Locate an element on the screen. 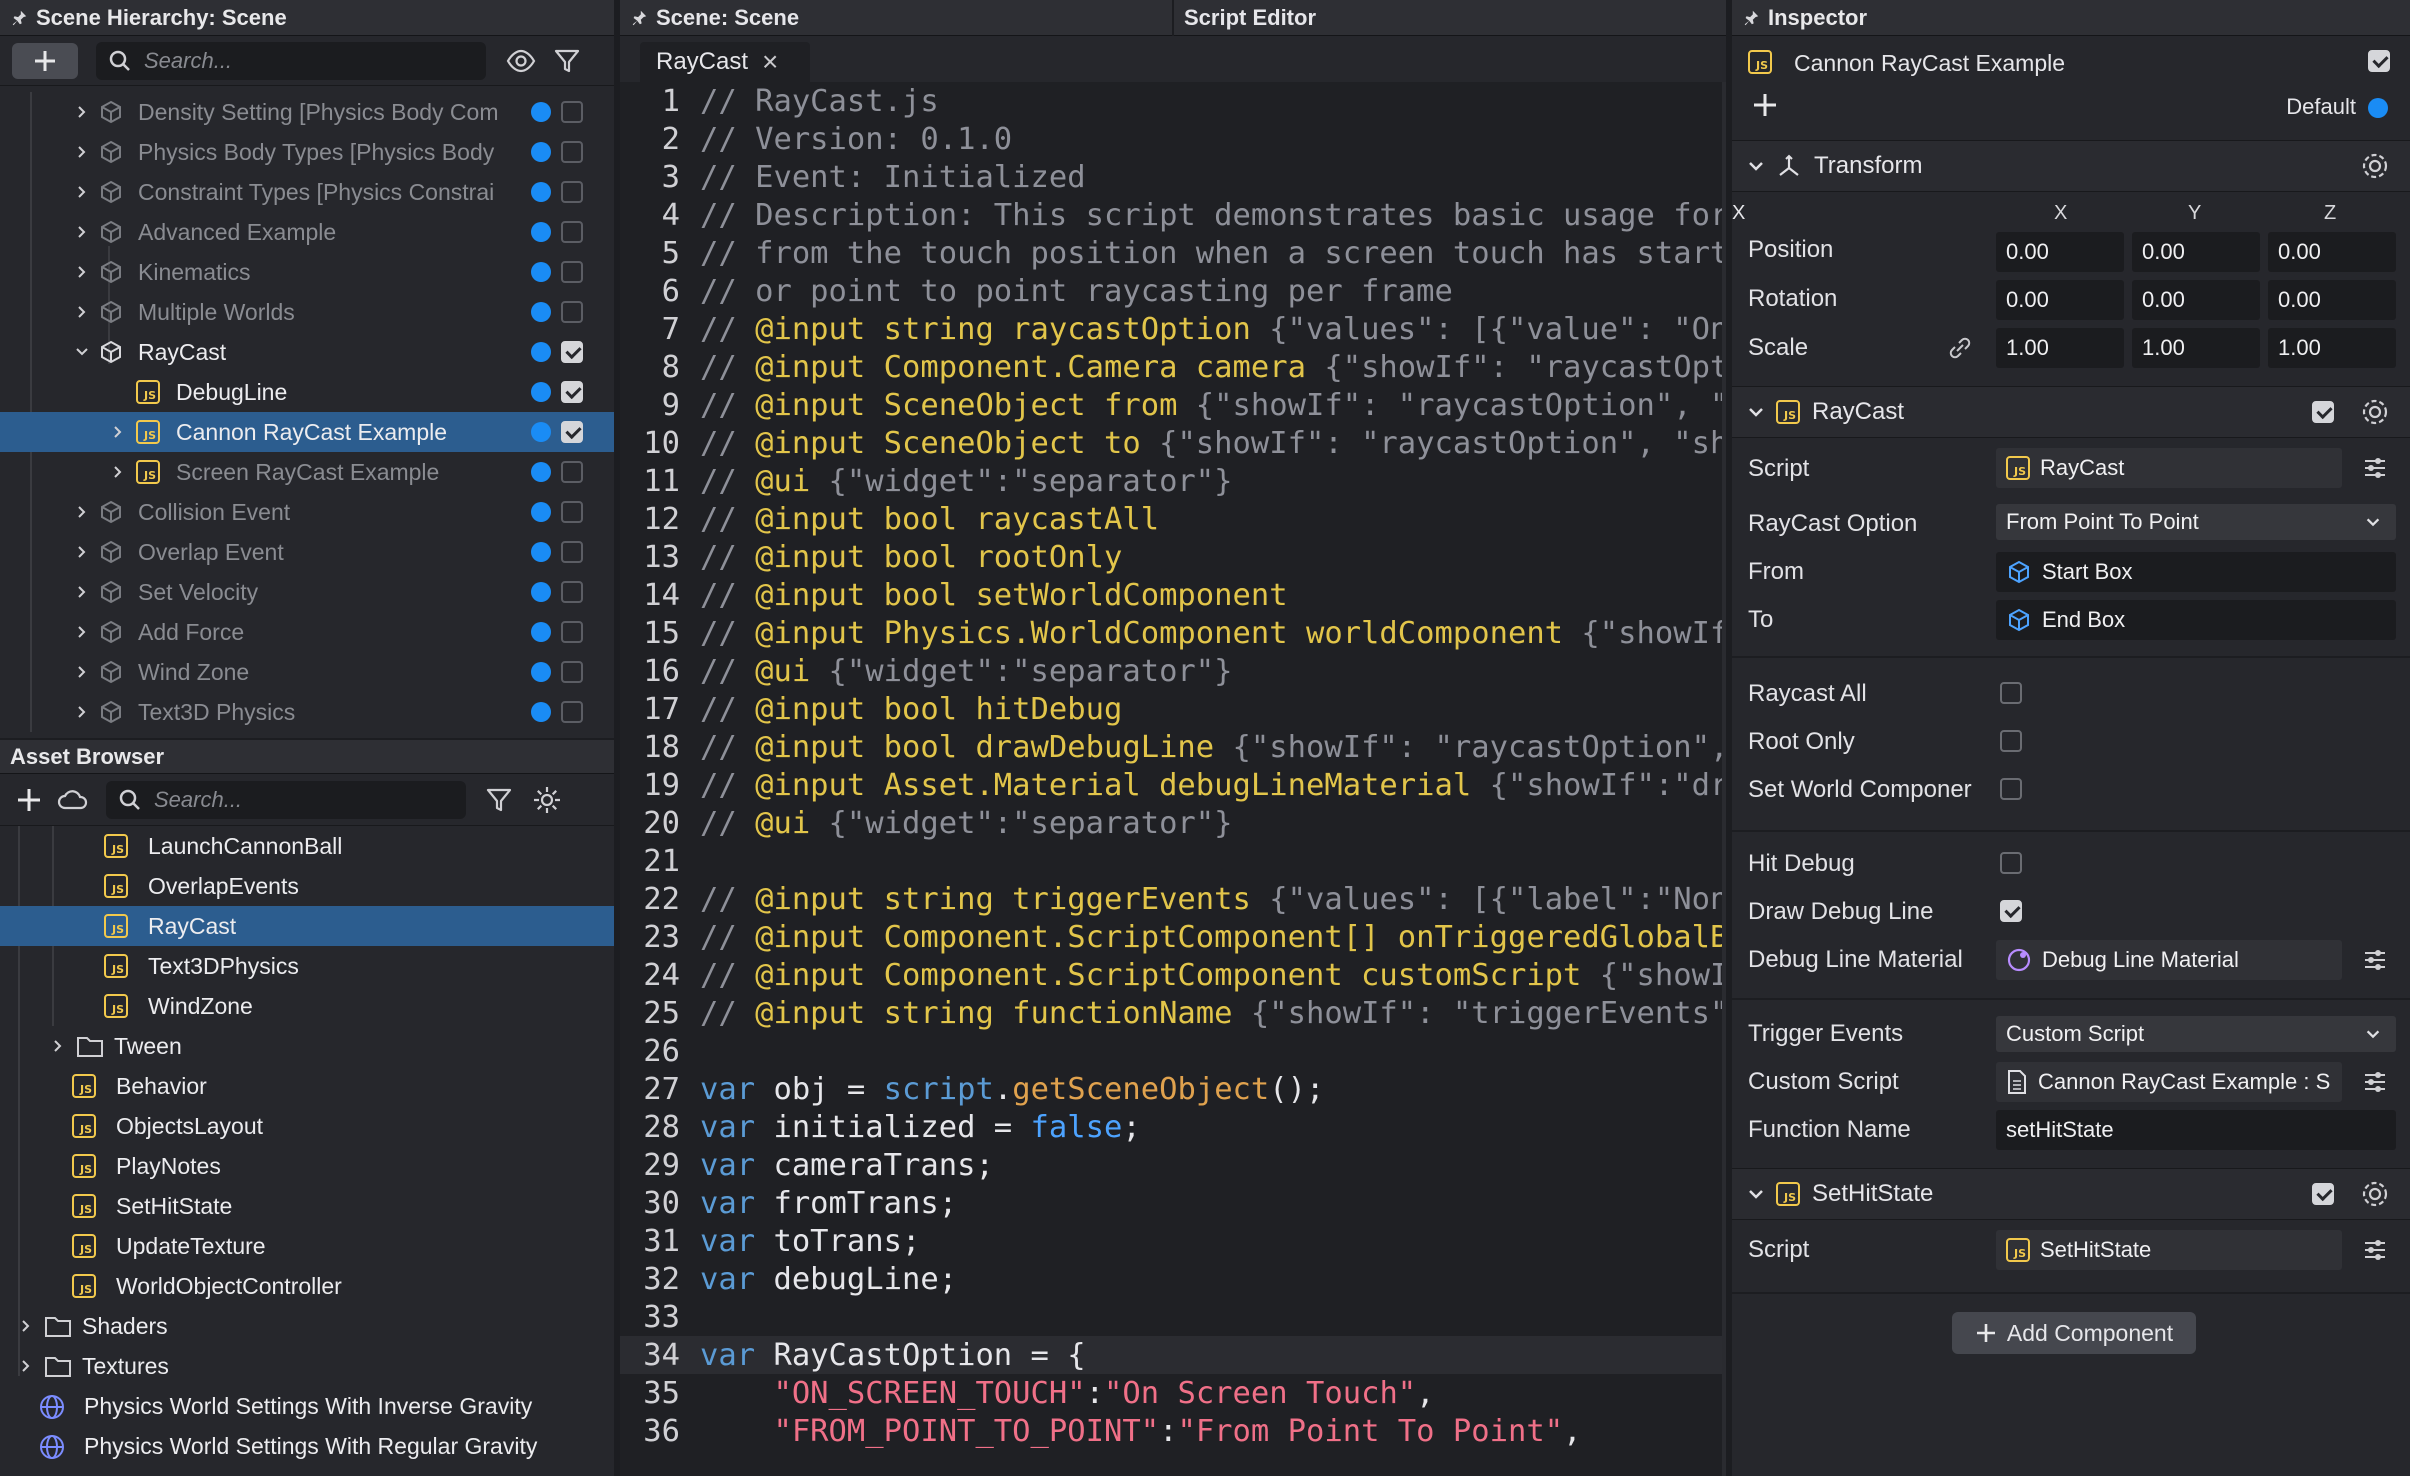 The image size is (2410, 1476). hierarchy-item: JS Screen RayCast Example is located at coordinates (307, 472).